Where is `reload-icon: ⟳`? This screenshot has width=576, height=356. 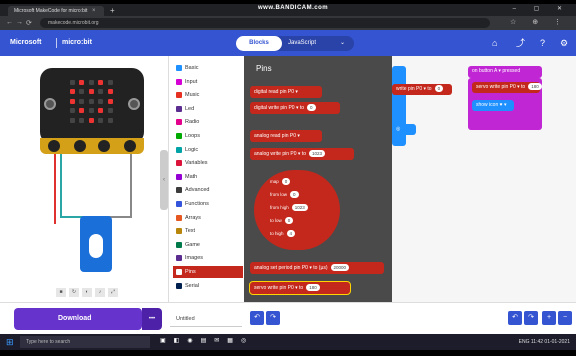
reload-icon: ⟳ is located at coordinates (29, 23).